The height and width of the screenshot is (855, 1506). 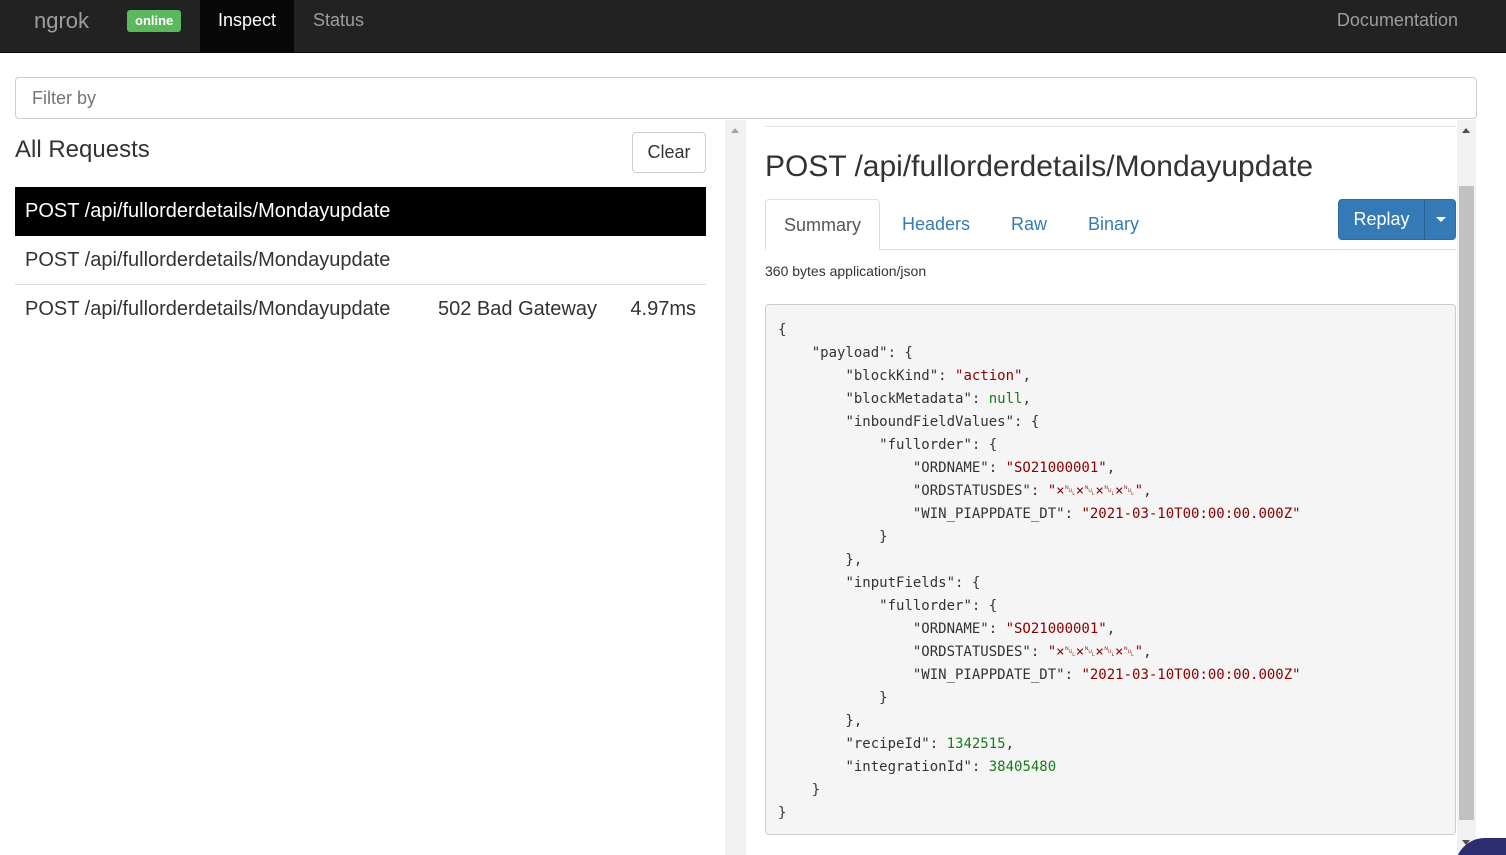 What do you see at coordinates (976, 744) in the screenshot?
I see `json-number: 1342515` at bounding box center [976, 744].